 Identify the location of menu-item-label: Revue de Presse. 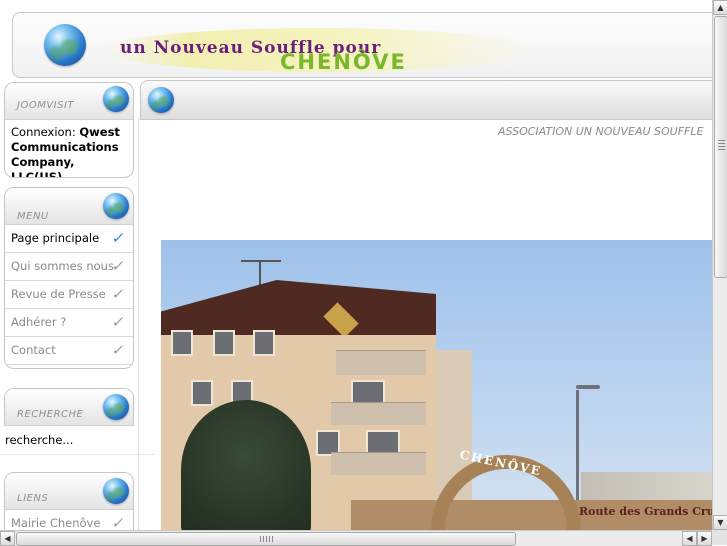
(58, 294).